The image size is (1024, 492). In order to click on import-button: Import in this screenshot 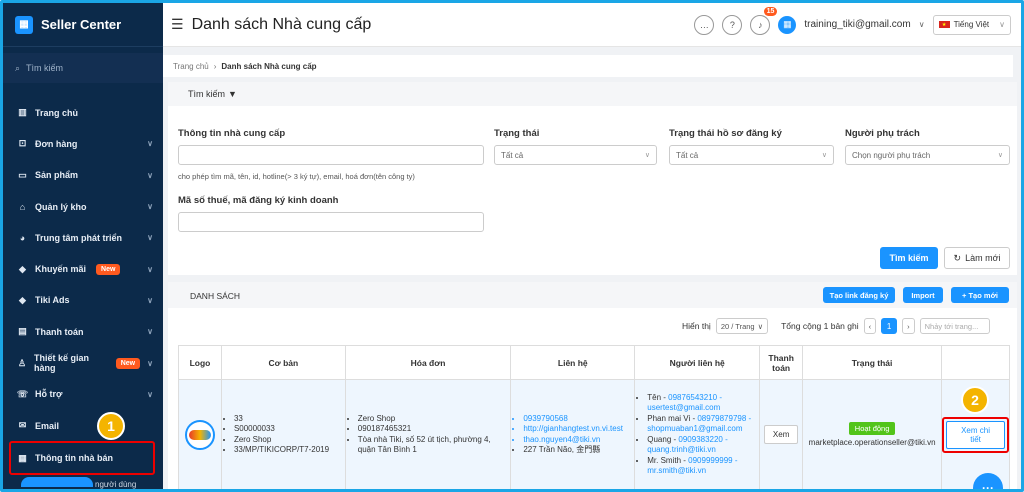, I will do `click(923, 295)`.